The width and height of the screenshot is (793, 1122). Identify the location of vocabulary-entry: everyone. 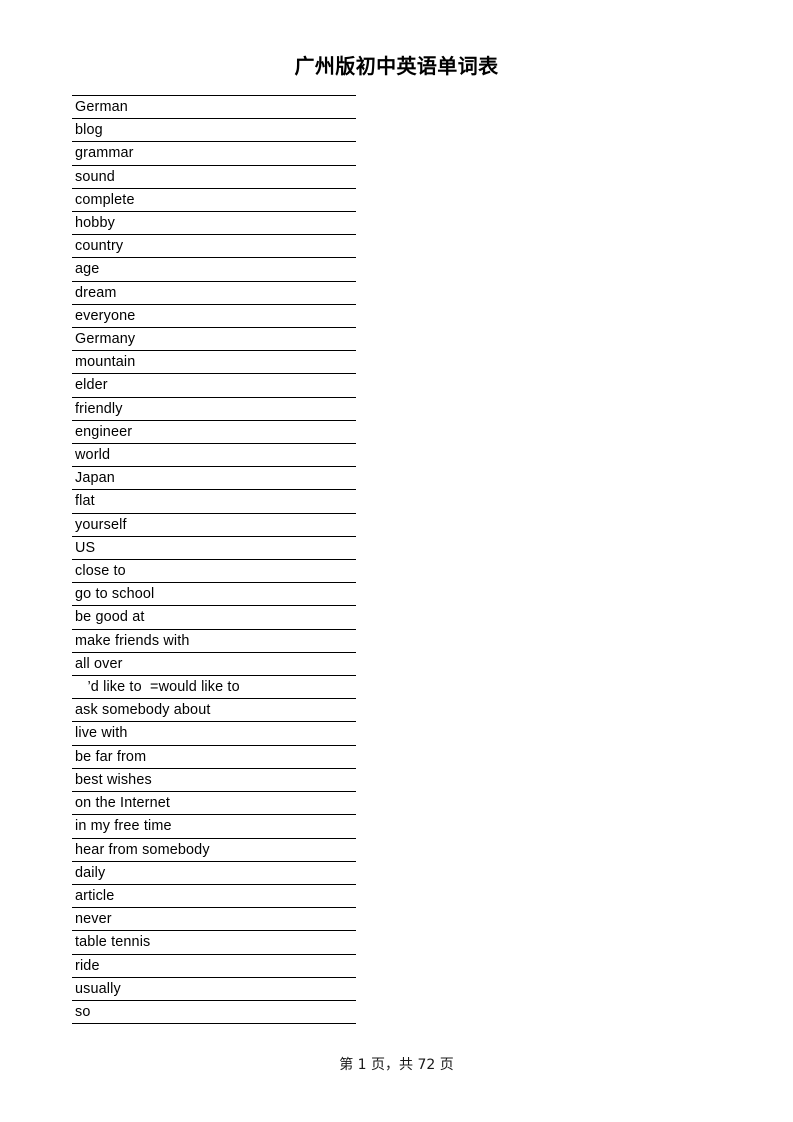
(214, 316).